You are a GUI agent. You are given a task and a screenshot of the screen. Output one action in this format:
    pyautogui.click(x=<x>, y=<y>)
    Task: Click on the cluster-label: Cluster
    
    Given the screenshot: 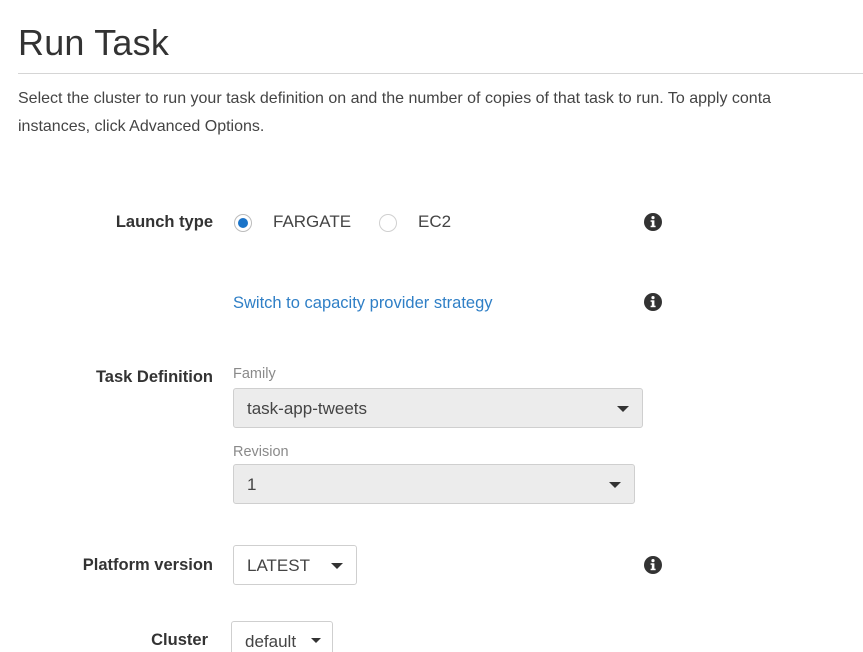 What is the action you would take?
    pyautogui.click(x=179, y=640)
    